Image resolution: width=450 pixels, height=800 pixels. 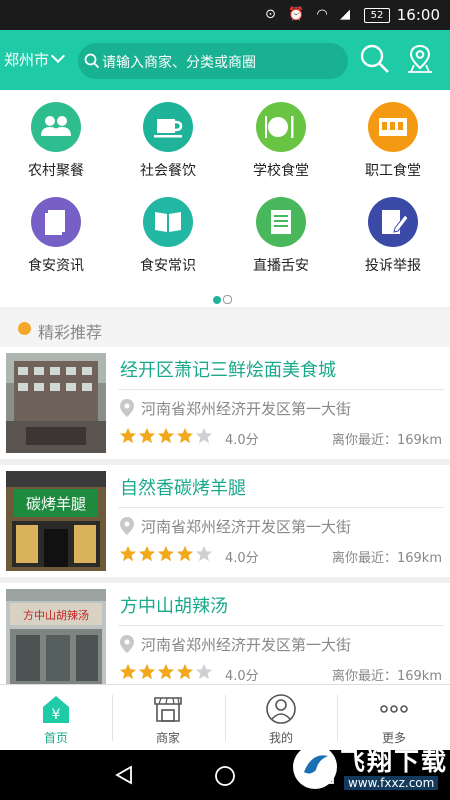 I want to click on city-selector: 郑州市, so click(x=35, y=59).